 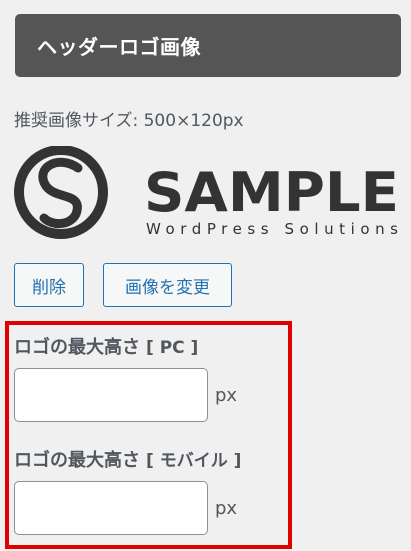 I want to click on max-height-mobile-label-suffix: [ モバイル ], so click(x=194, y=461).